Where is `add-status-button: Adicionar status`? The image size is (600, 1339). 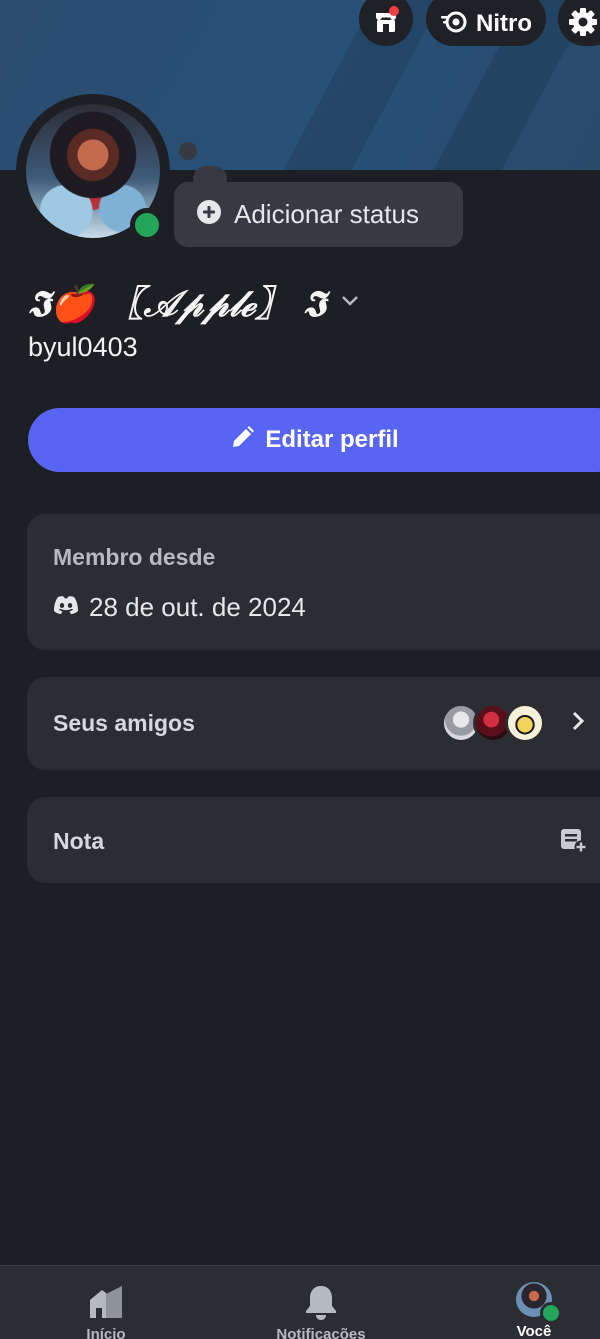 add-status-button: Adicionar status is located at coordinates (318, 214).